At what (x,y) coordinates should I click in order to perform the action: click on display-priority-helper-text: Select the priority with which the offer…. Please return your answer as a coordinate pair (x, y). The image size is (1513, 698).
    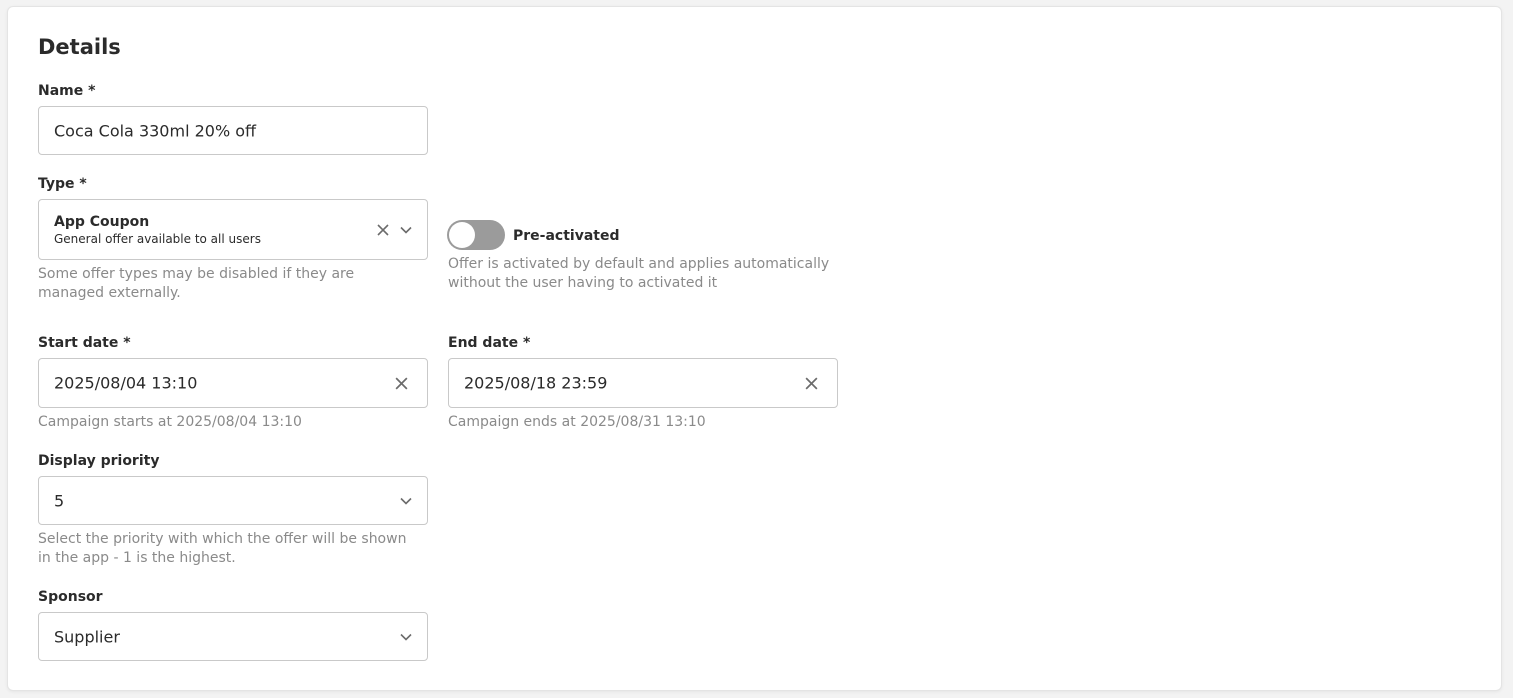
    Looking at the image, I should click on (222, 548).